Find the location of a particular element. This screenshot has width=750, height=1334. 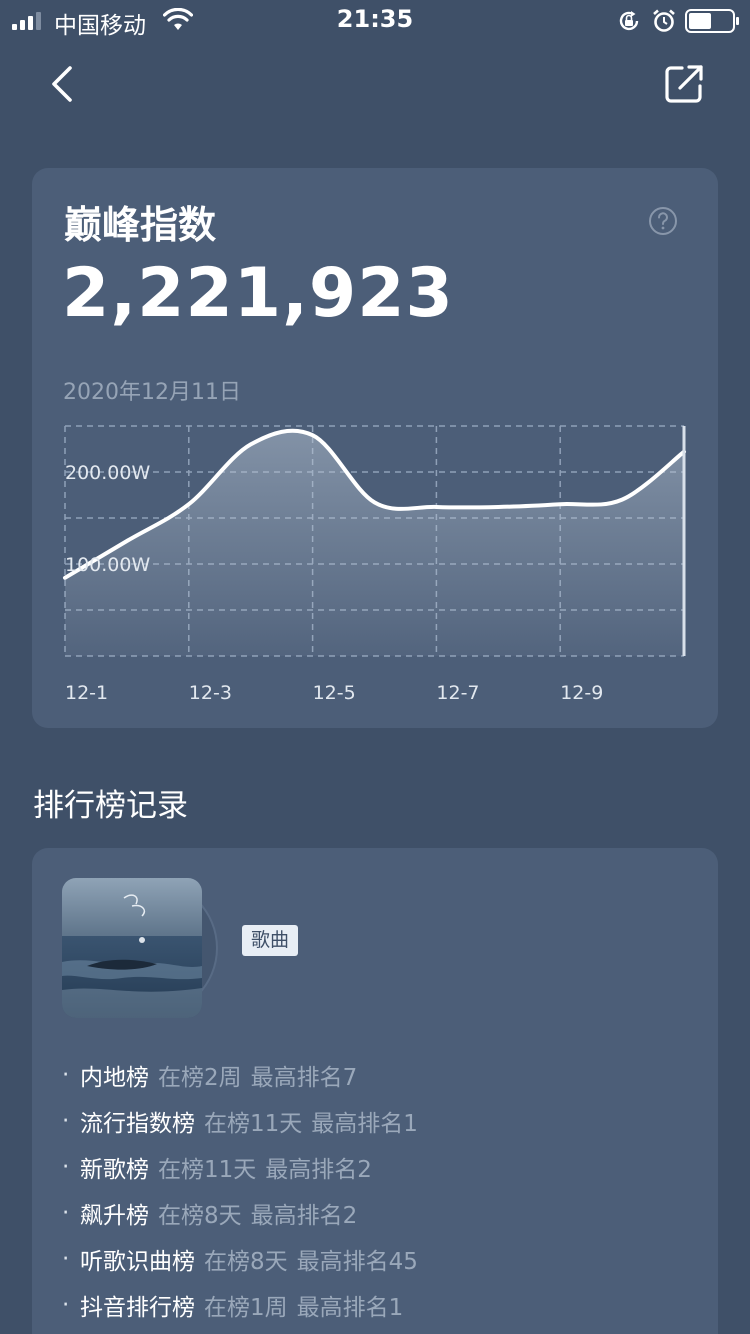

chart-name: 新歌榜 is located at coordinates (114, 1170).